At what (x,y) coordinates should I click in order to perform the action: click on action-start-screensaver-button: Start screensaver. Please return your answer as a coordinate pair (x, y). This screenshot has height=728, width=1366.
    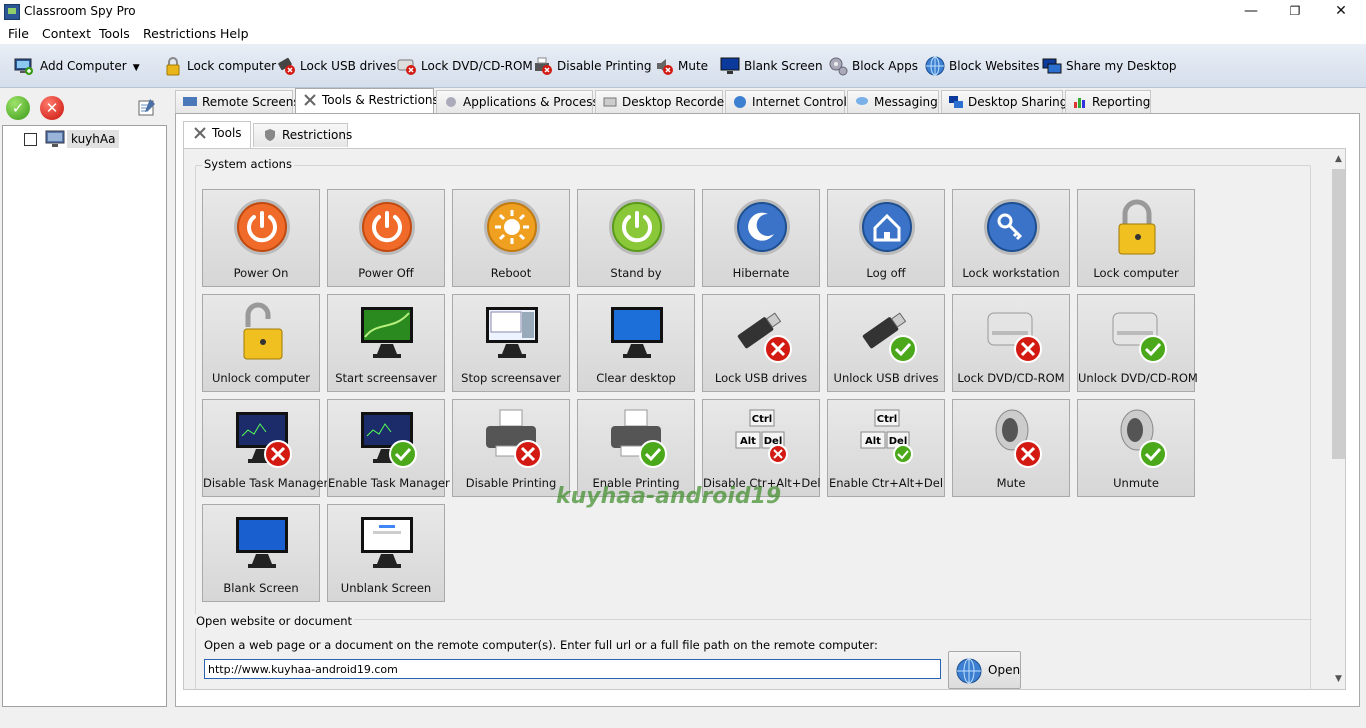
    Looking at the image, I should click on (386, 343).